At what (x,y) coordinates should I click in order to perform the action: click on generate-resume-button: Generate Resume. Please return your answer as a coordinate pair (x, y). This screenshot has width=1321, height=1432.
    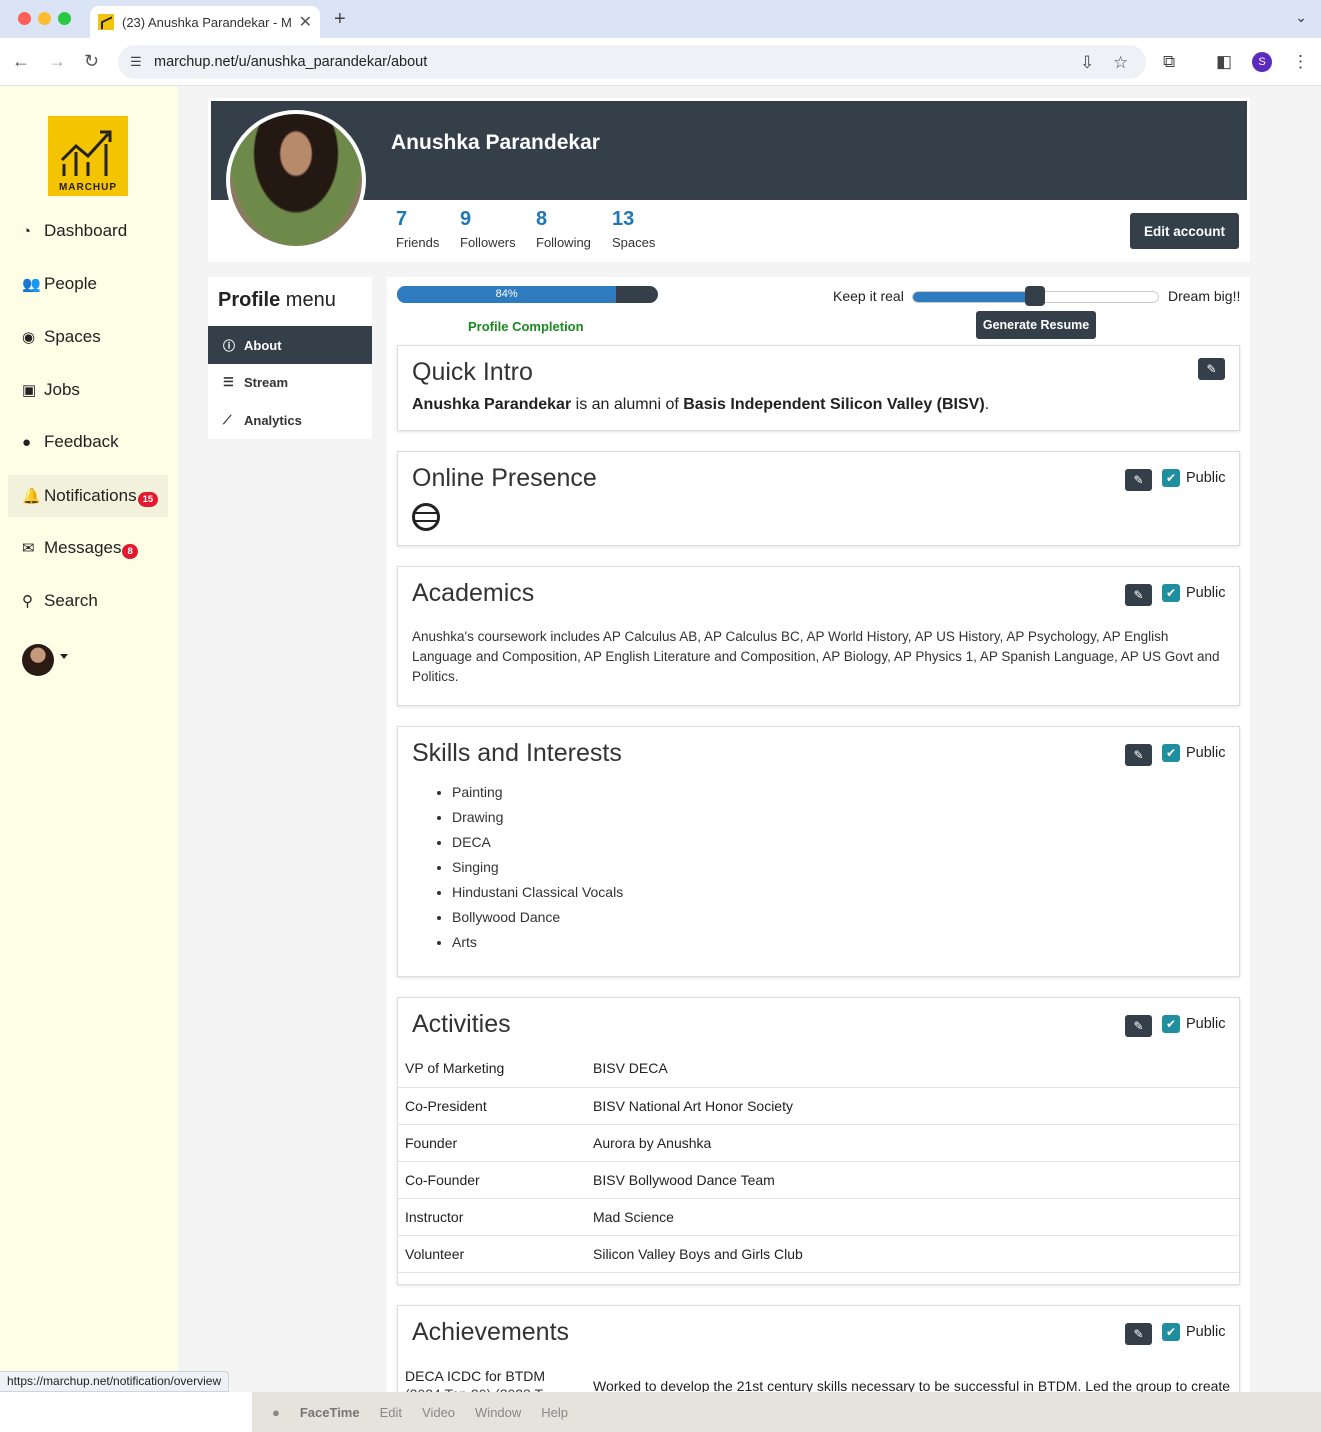
    Looking at the image, I should click on (1036, 325).